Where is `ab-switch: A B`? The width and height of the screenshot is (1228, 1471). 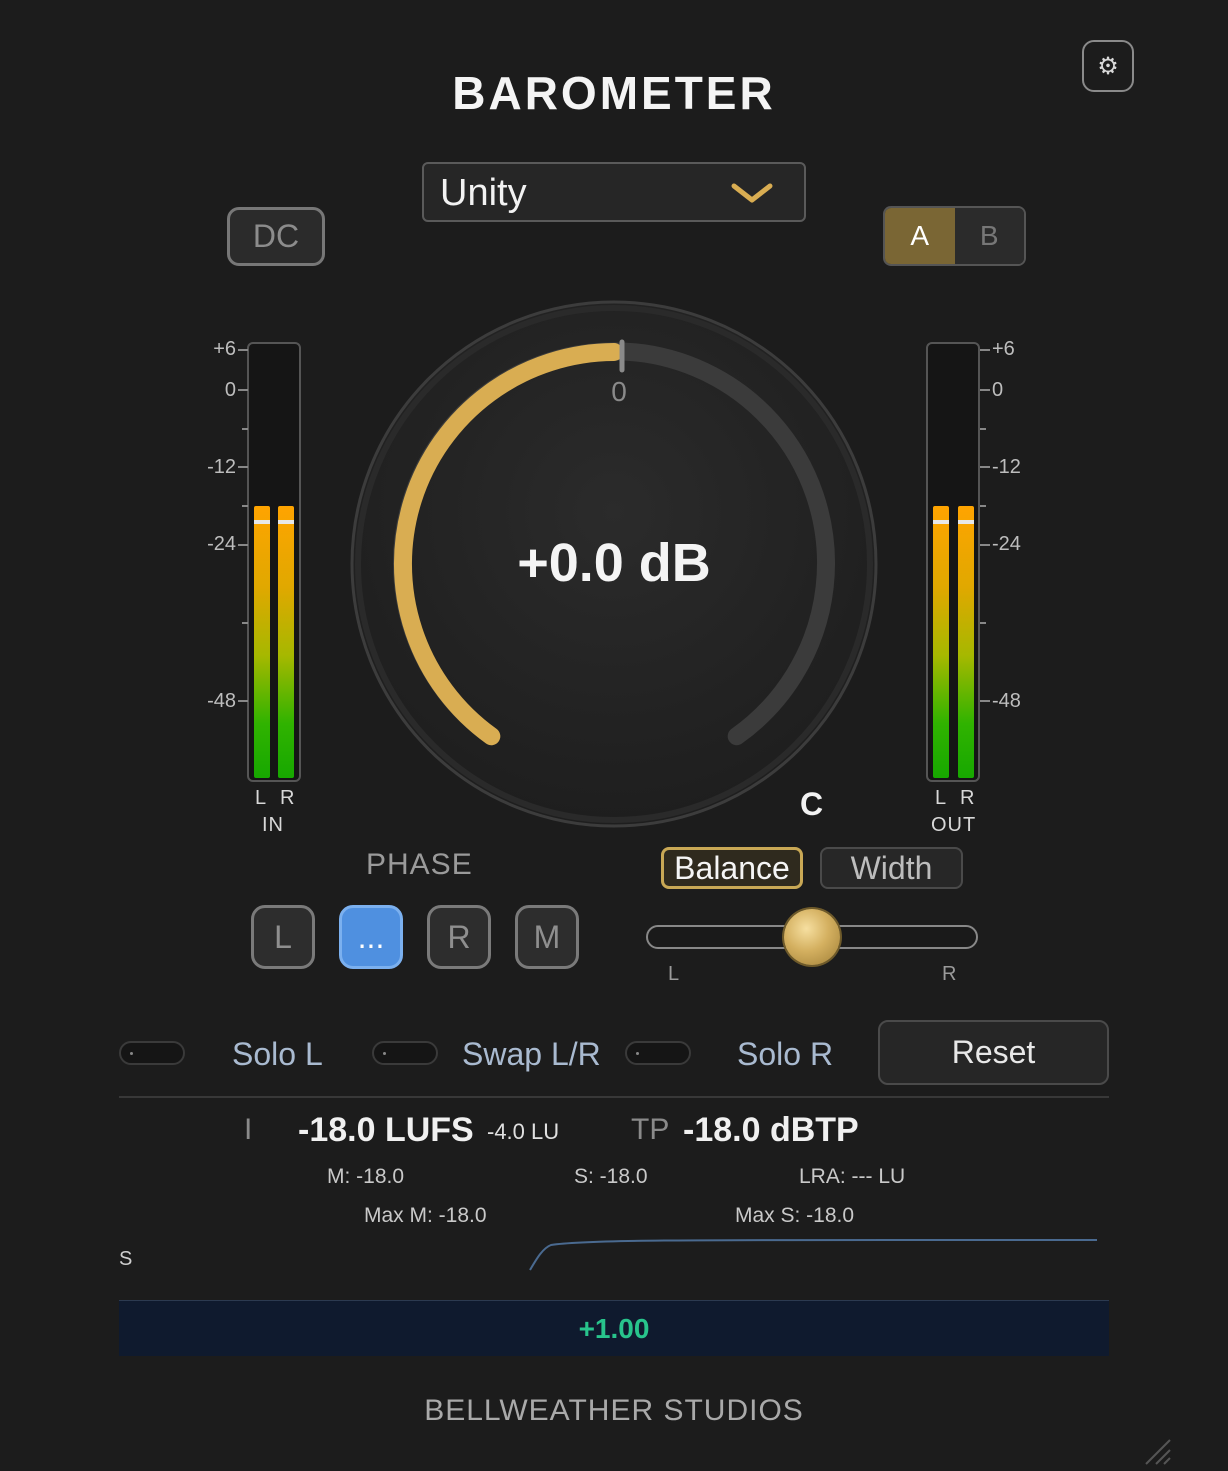
ab-switch: A B is located at coordinates (954, 236).